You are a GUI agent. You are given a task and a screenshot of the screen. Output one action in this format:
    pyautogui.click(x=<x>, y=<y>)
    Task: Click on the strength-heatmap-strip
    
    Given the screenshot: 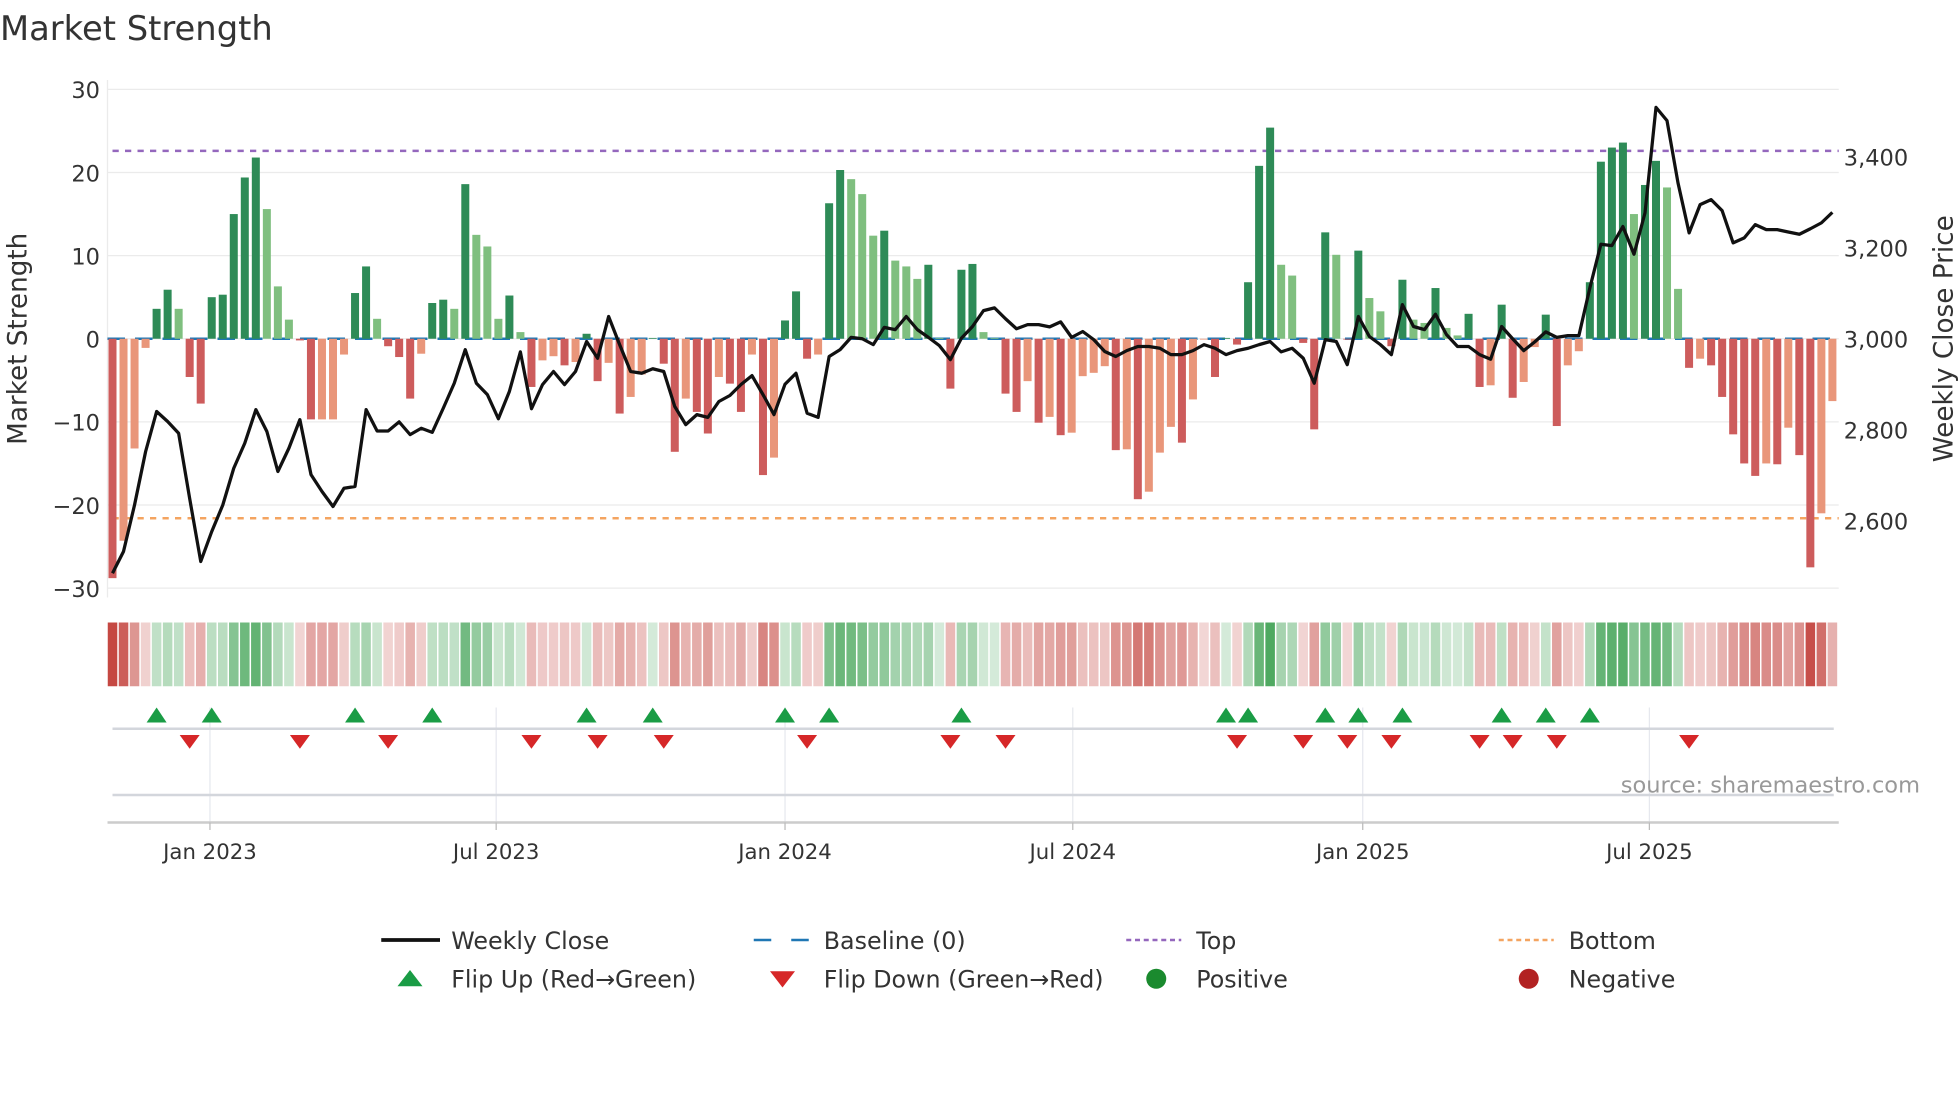 What is the action you would take?
    pyautogui.click(x=972, y=654)
    